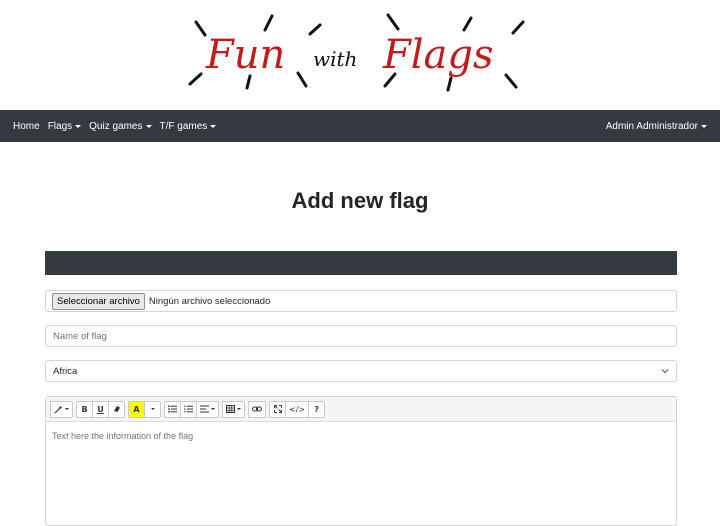 The height and width of the screenshot is (526, 720). What do you see at coordinates (65, 371) in the screenshot?
I see `continent-selected-value: Africa` at bounding box center [65, 371].